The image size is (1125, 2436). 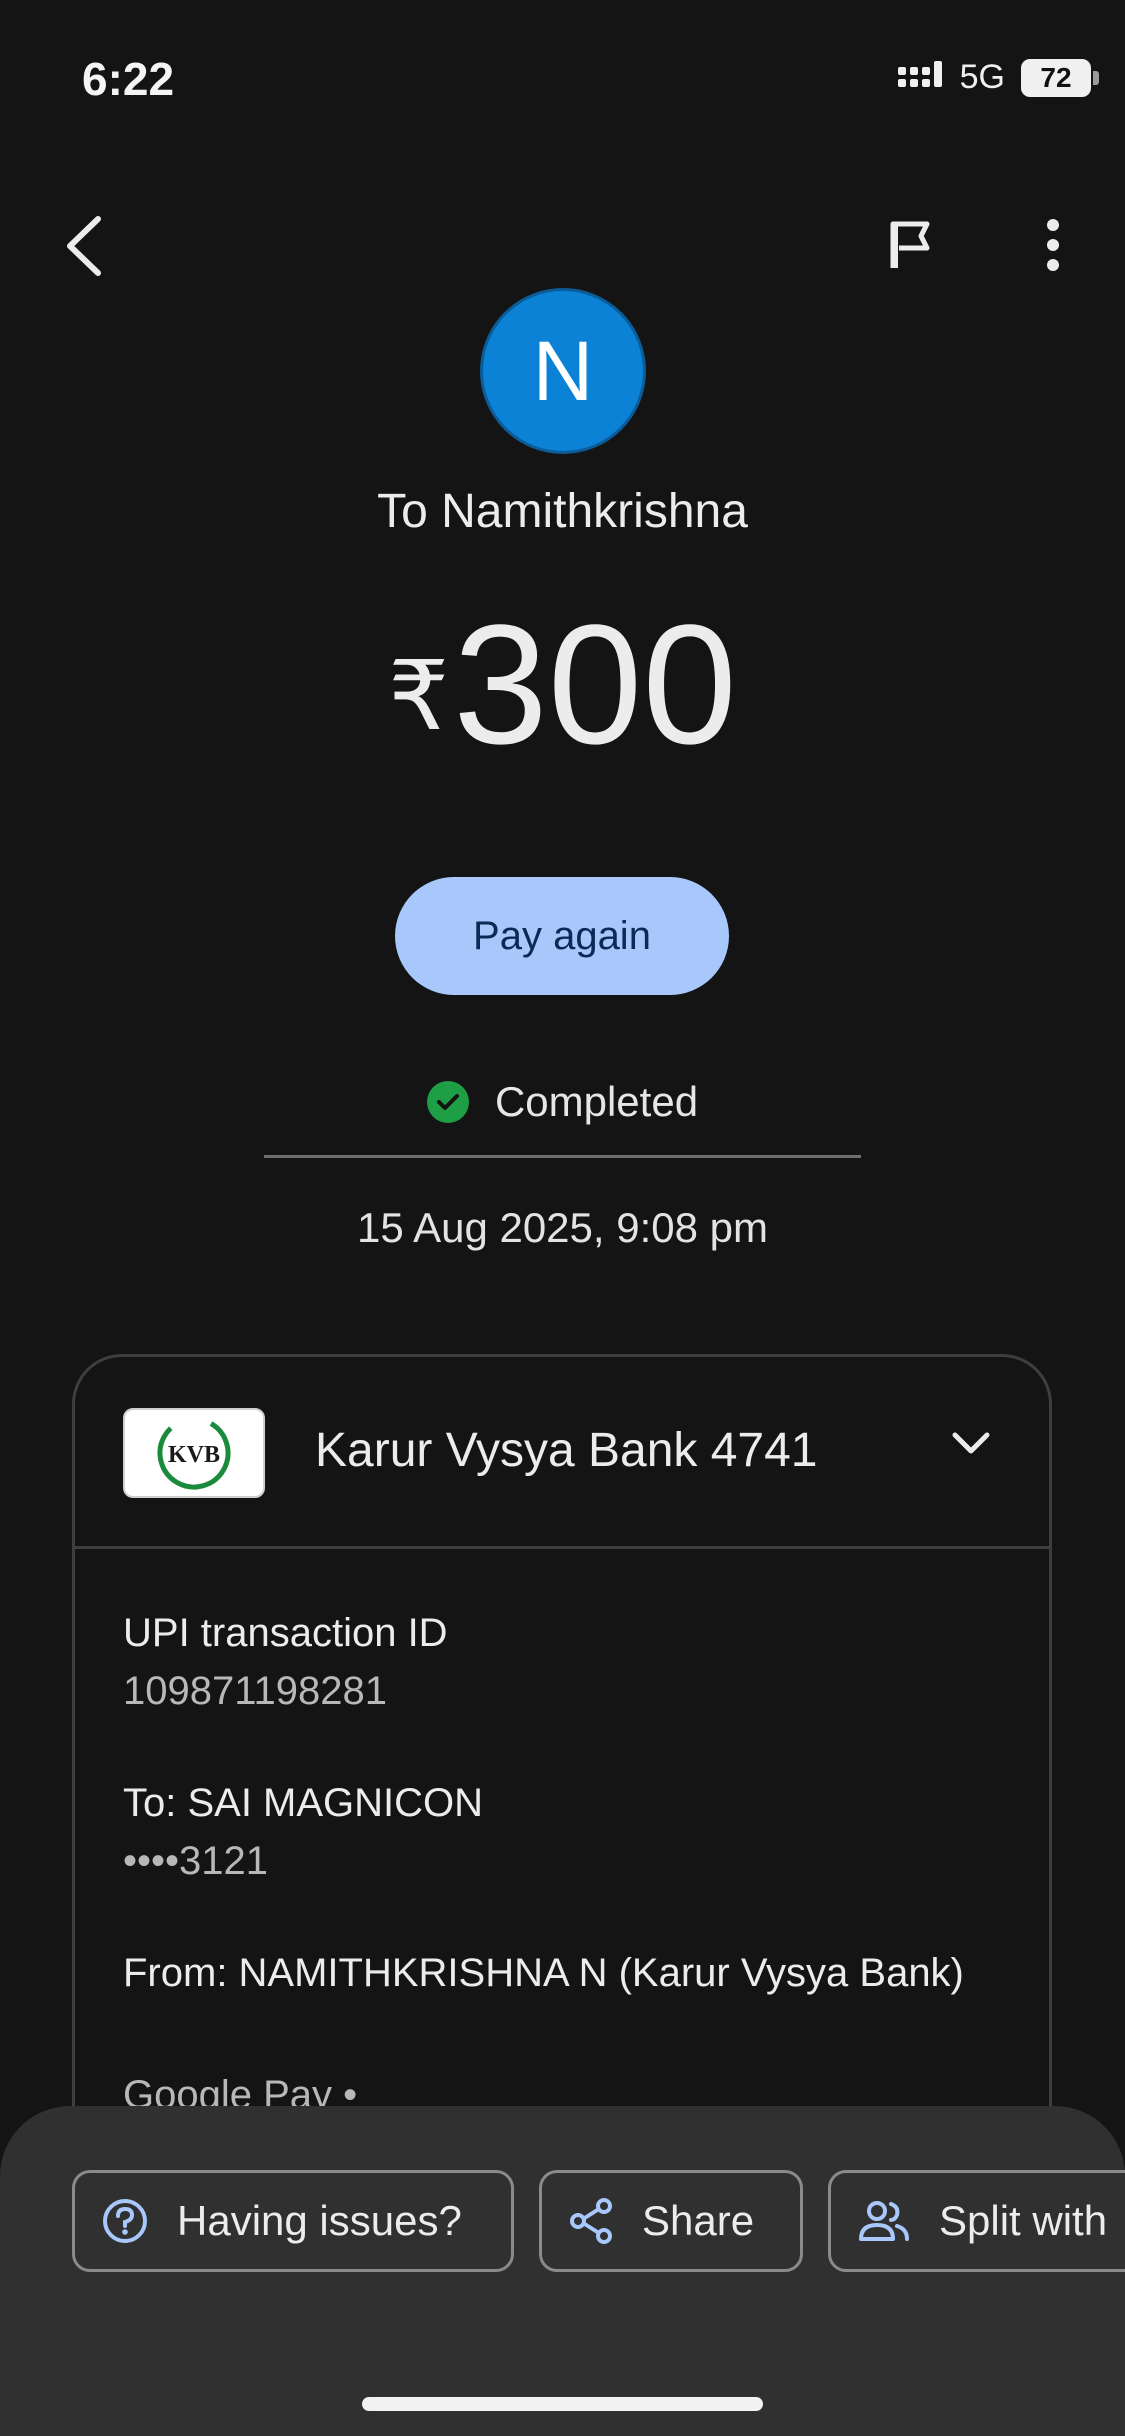 I want to click on status-text: Completed, so click(x=596, y=1101).